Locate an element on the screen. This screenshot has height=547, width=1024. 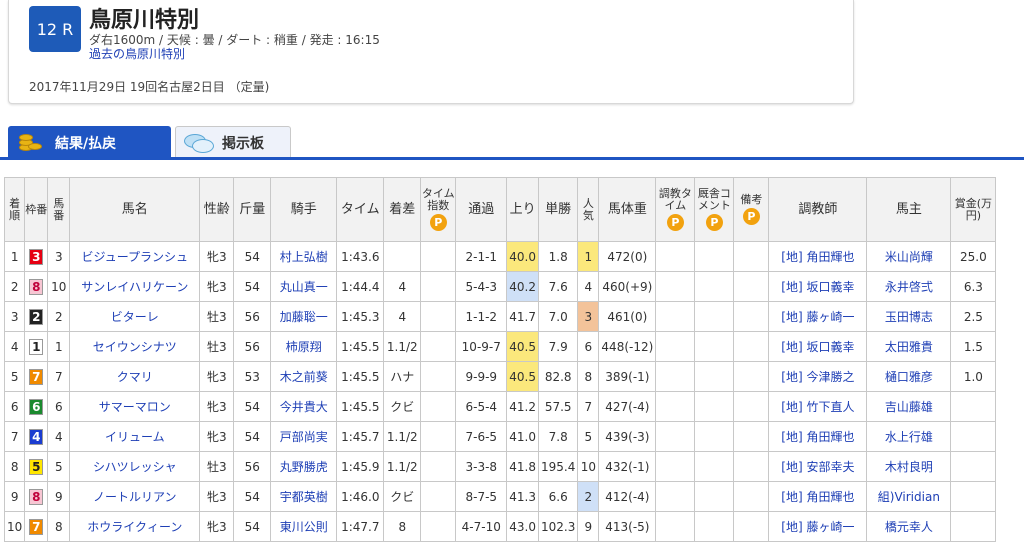
jockey-link: 柿原翔 is located at coordinates (304, 346).